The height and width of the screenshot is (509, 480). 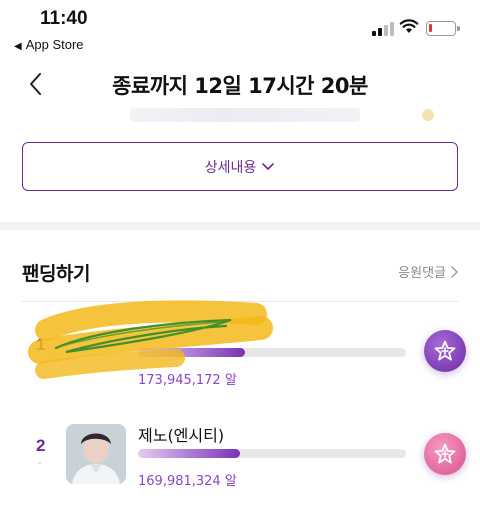 I want to click on idol-name: 제노(엔시티), so click(x=181, y=435).